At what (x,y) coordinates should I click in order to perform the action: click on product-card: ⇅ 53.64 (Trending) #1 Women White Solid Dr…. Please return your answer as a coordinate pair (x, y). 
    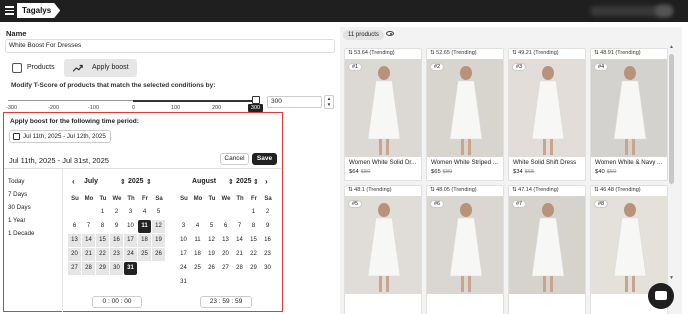
    Looking at the image, I should click on (383, 114).